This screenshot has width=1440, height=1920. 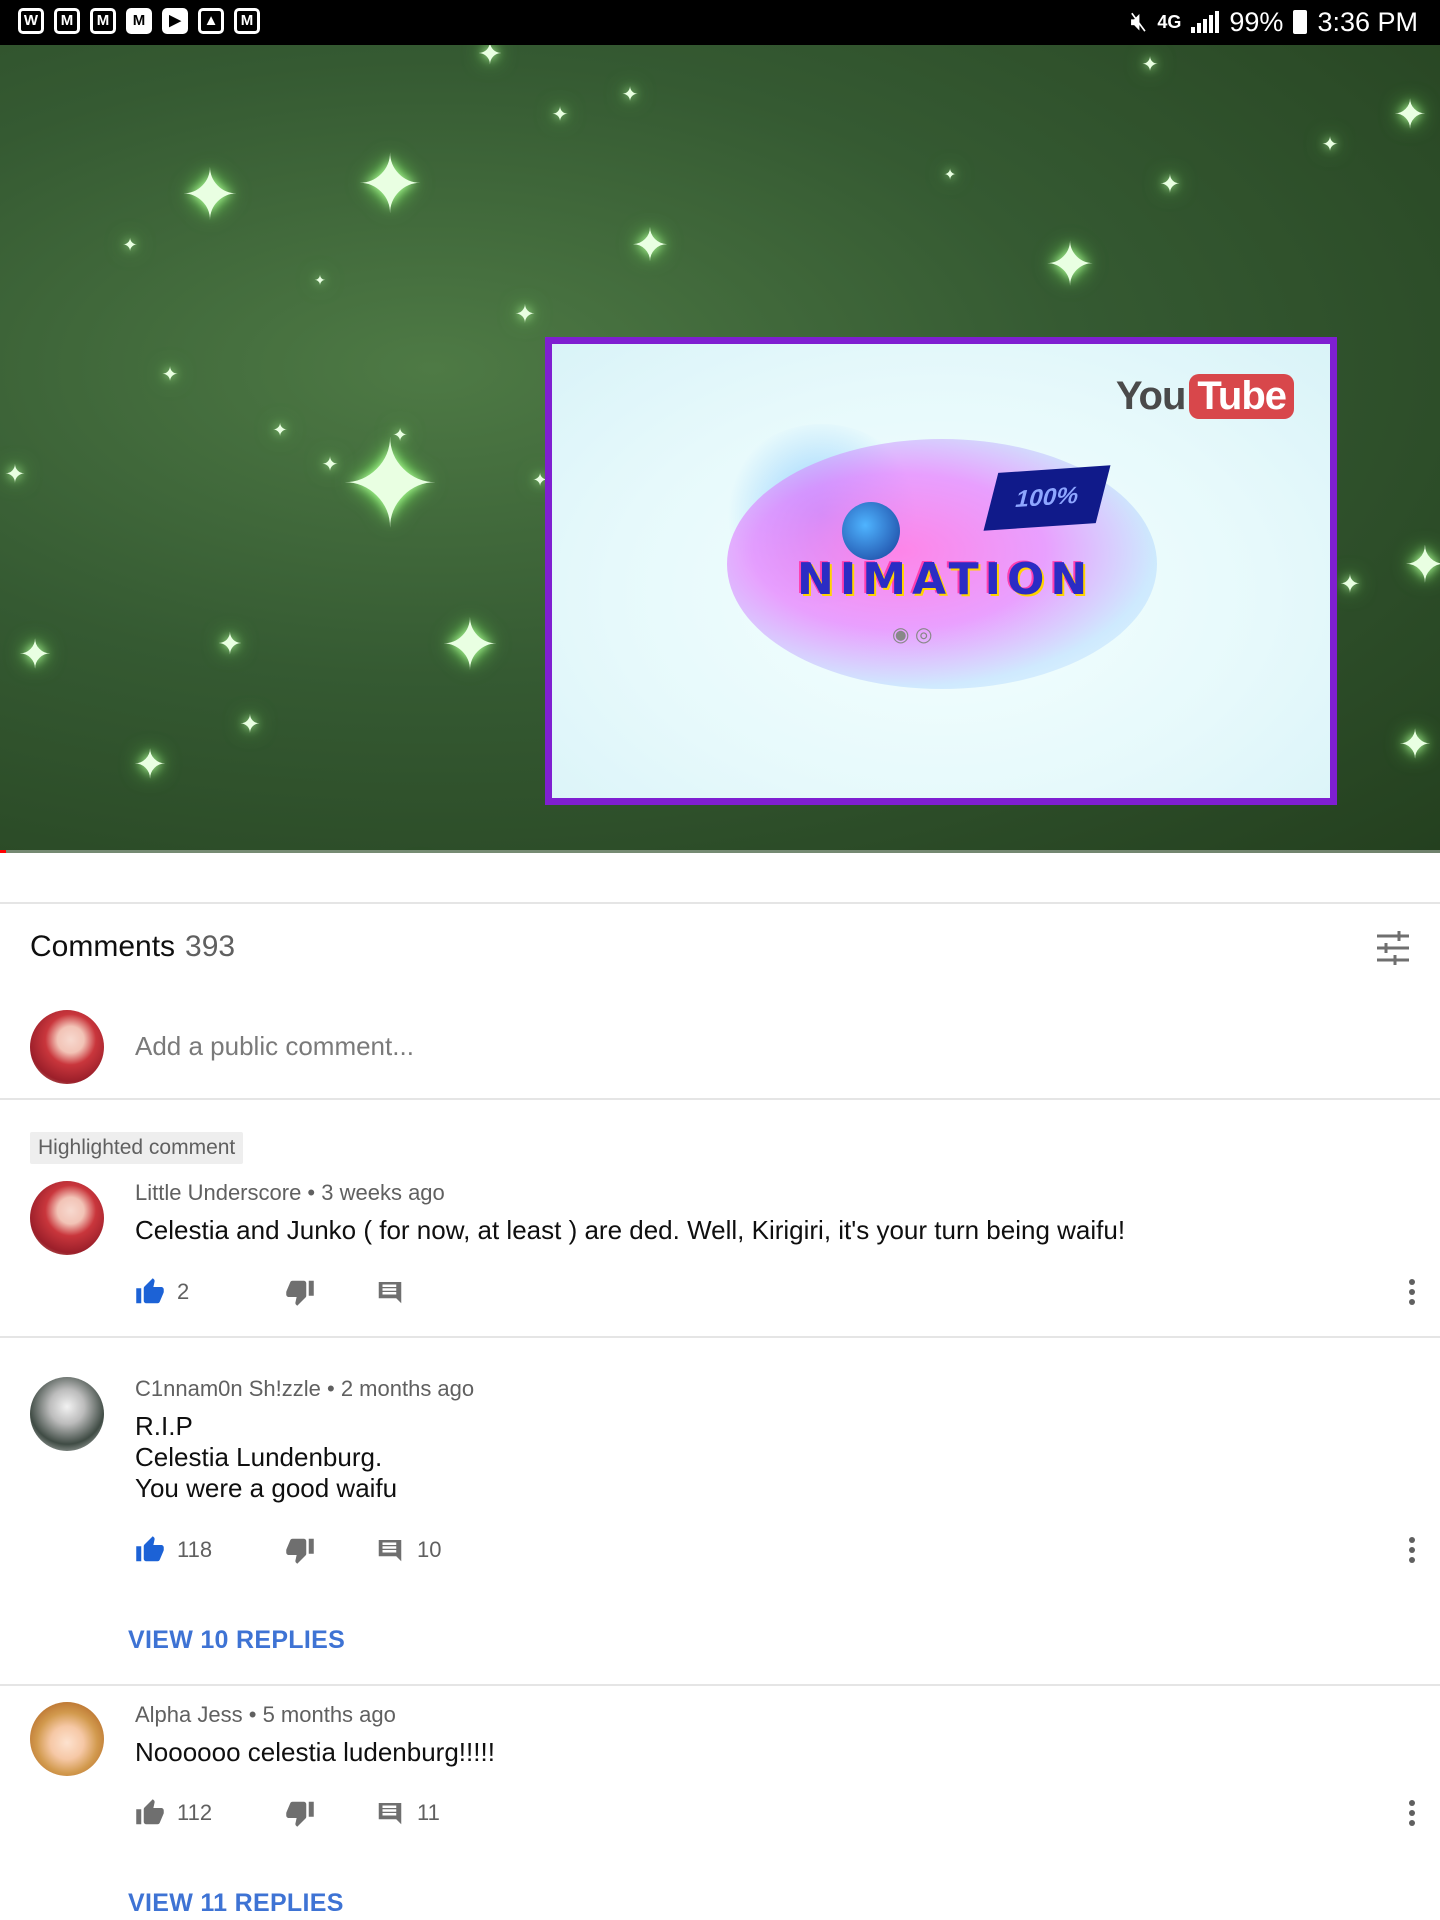 I want to click on youtube-notification-icon: ▶, so click(x=175, y=21).